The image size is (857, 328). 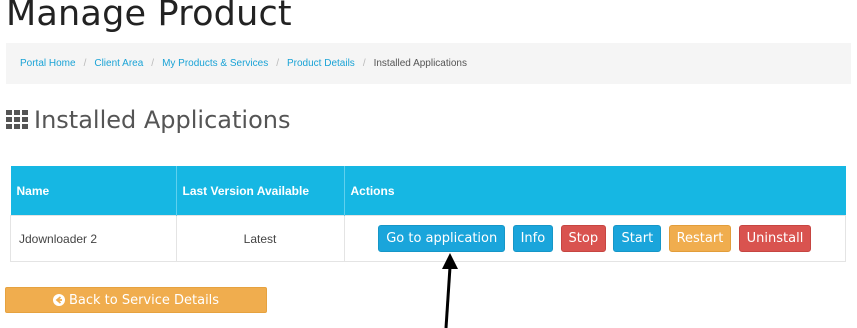 What do you see at coordinates (93, 238) in the screenshot?
I see `app-name-cell: Jdownloader 2` at bounding box center [93, 238].